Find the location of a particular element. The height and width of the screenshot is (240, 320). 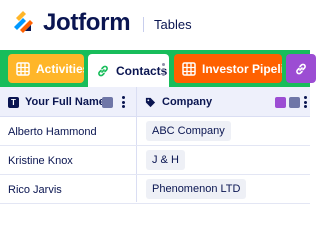

tag-icon is located at coordinates (150, 102).